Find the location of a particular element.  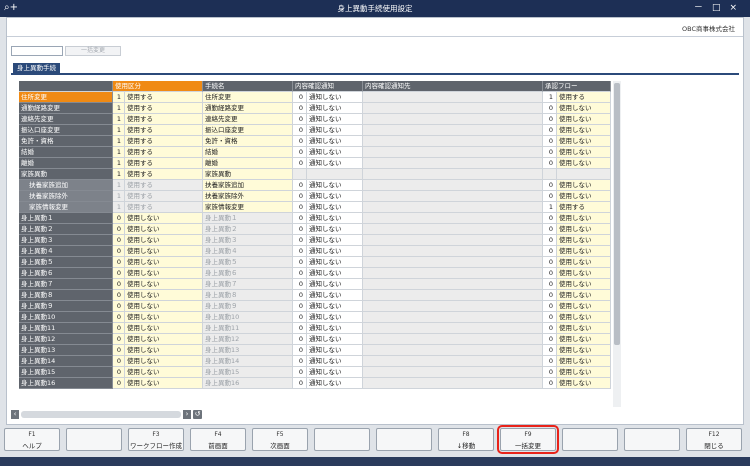

approval-cell: 使用する is located at coordinates (584, 207).